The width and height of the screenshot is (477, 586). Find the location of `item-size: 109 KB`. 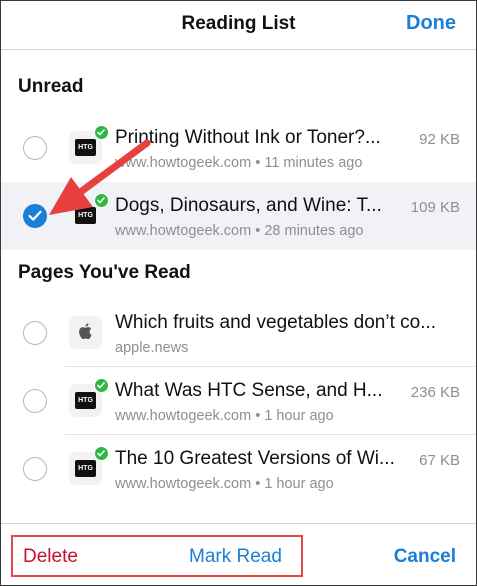

item-size: 109 KB is located at coordinates (435, 207).